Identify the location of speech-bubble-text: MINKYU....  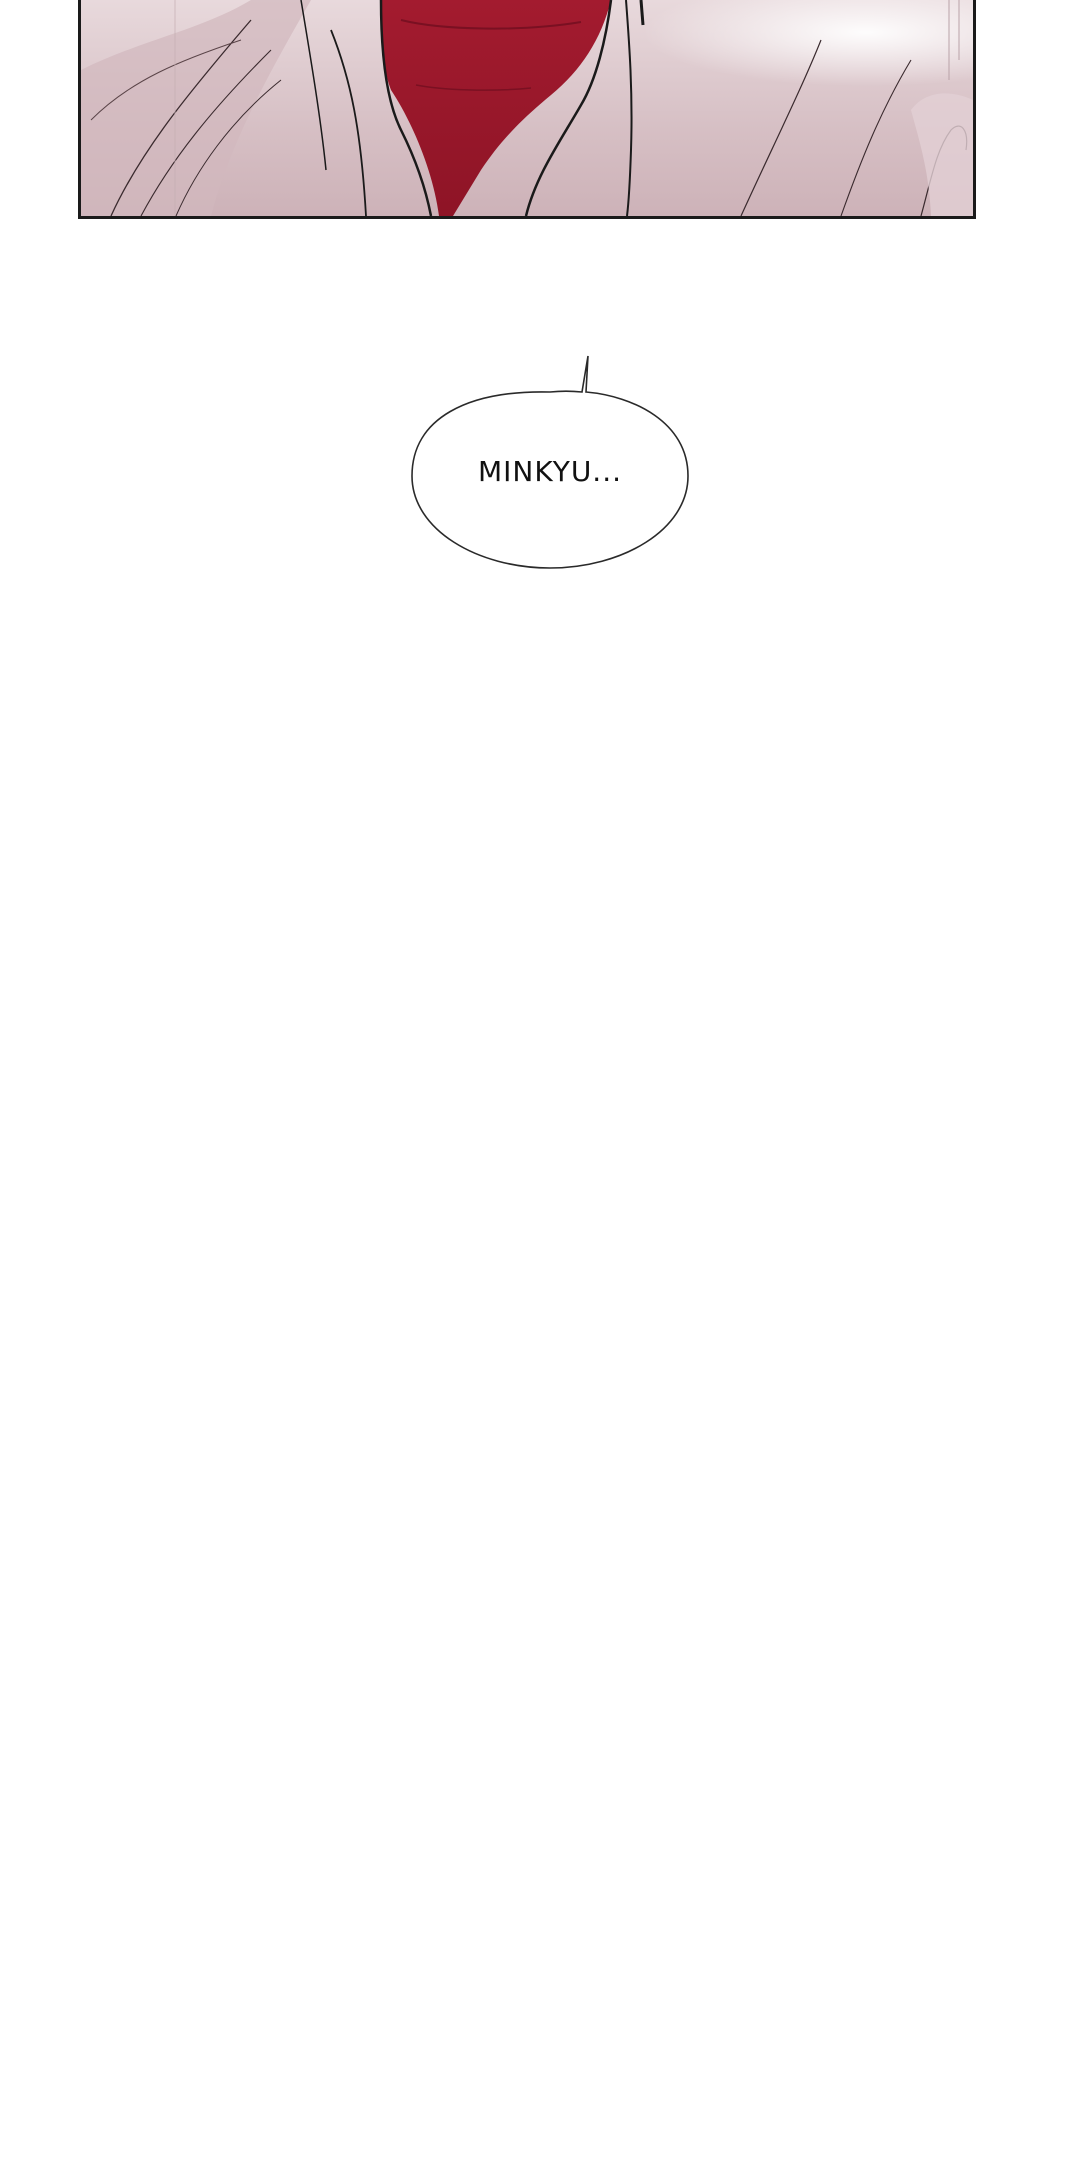
(550, 471).